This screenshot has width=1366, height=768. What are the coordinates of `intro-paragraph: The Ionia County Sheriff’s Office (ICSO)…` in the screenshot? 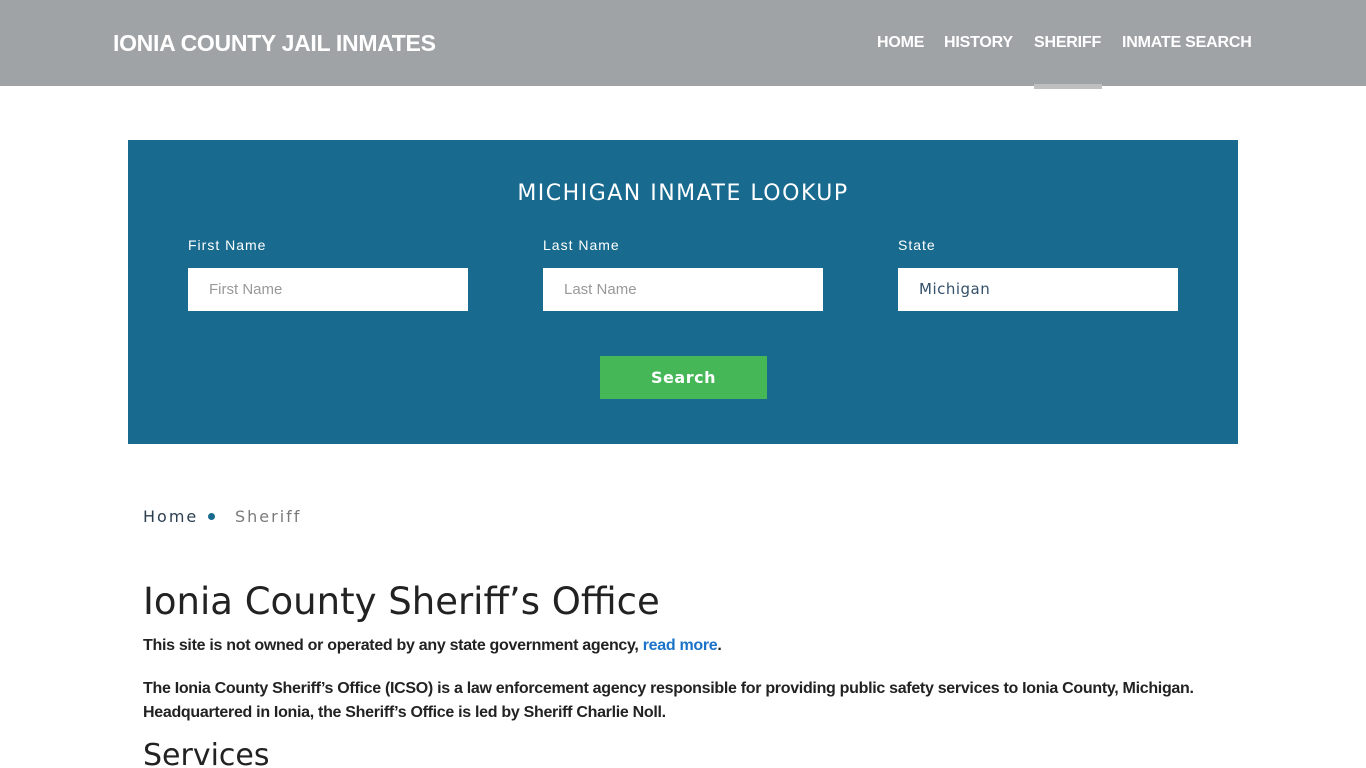 It's located at (668, 700).